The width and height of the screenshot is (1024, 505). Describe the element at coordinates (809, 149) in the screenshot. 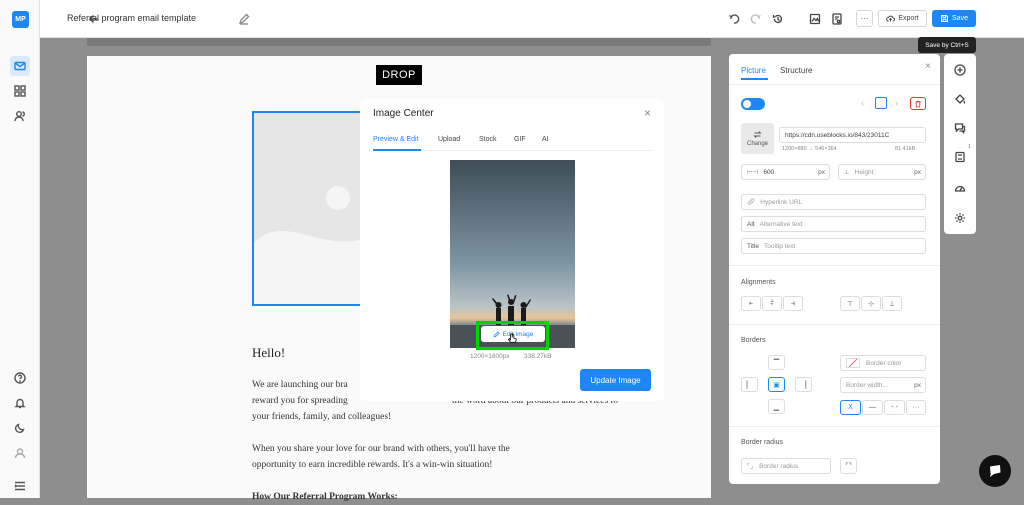

I see `image-size-info: 1200×880 → 546×364` at that location.